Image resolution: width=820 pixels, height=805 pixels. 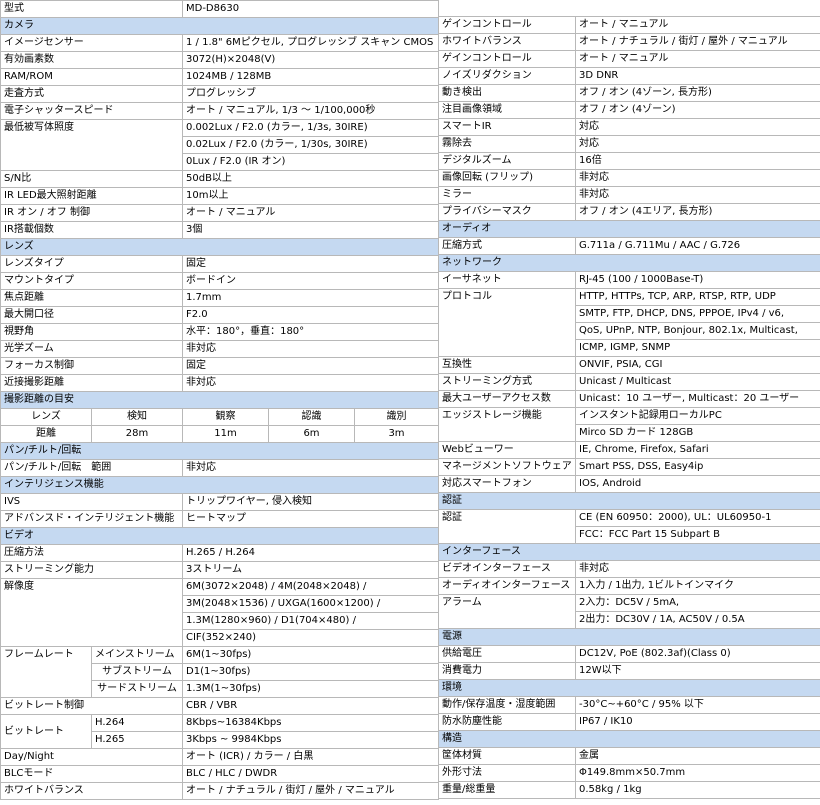 What do you see at coordinates (219, 60) in the screenshot?
I see `table-row: 有効画素数 3072(H)×2048(V)` at bounding box center [219, 60].